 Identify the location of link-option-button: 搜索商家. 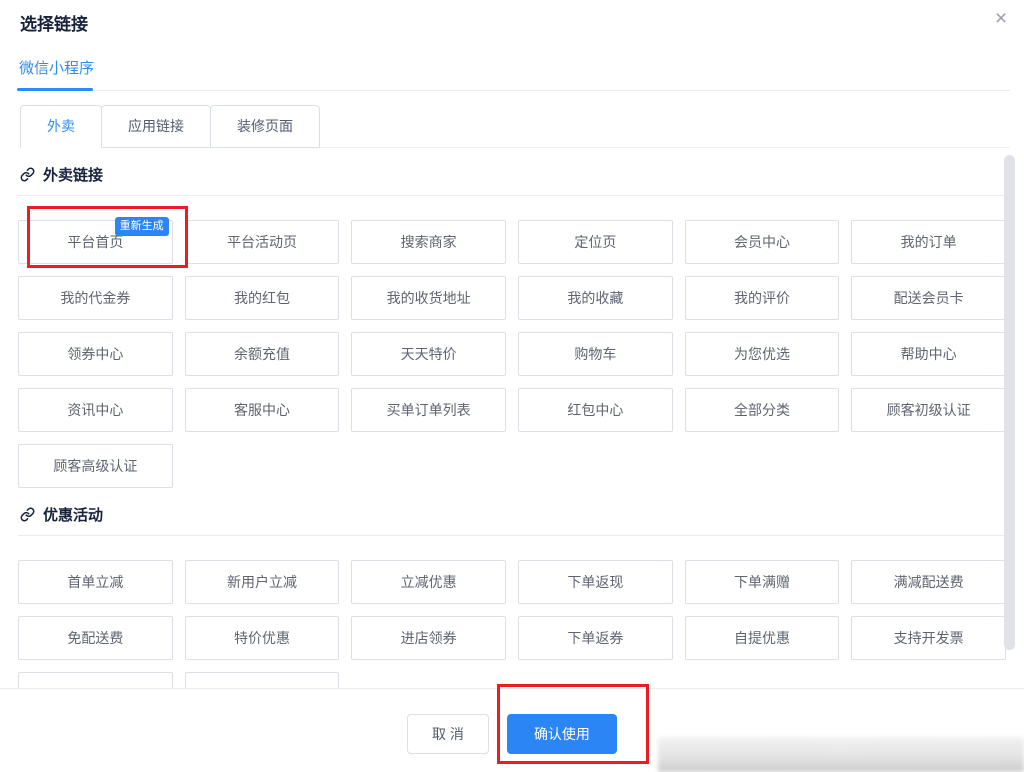
(428, 242).